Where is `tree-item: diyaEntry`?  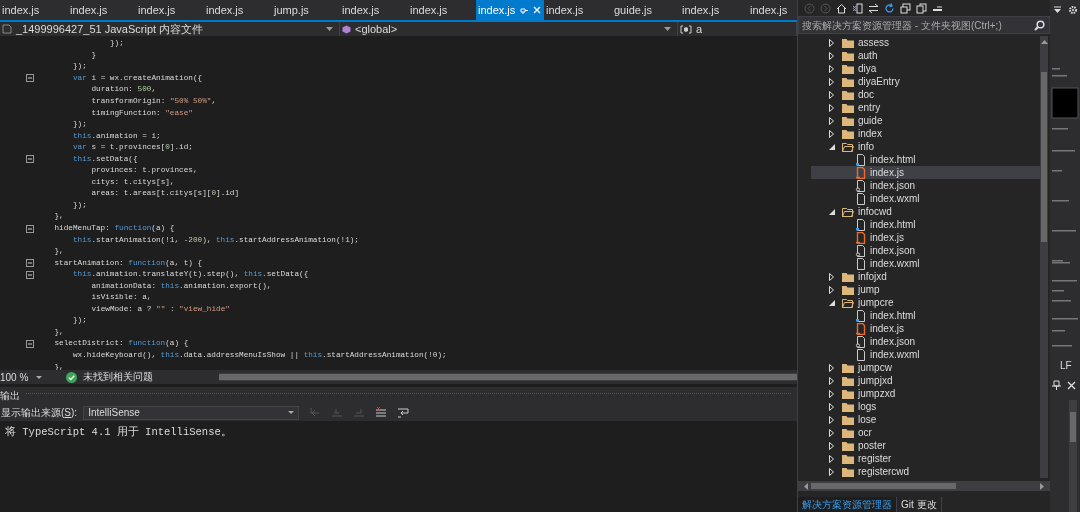
tree-item: diyaEntry is located at coordinates (919, 81).